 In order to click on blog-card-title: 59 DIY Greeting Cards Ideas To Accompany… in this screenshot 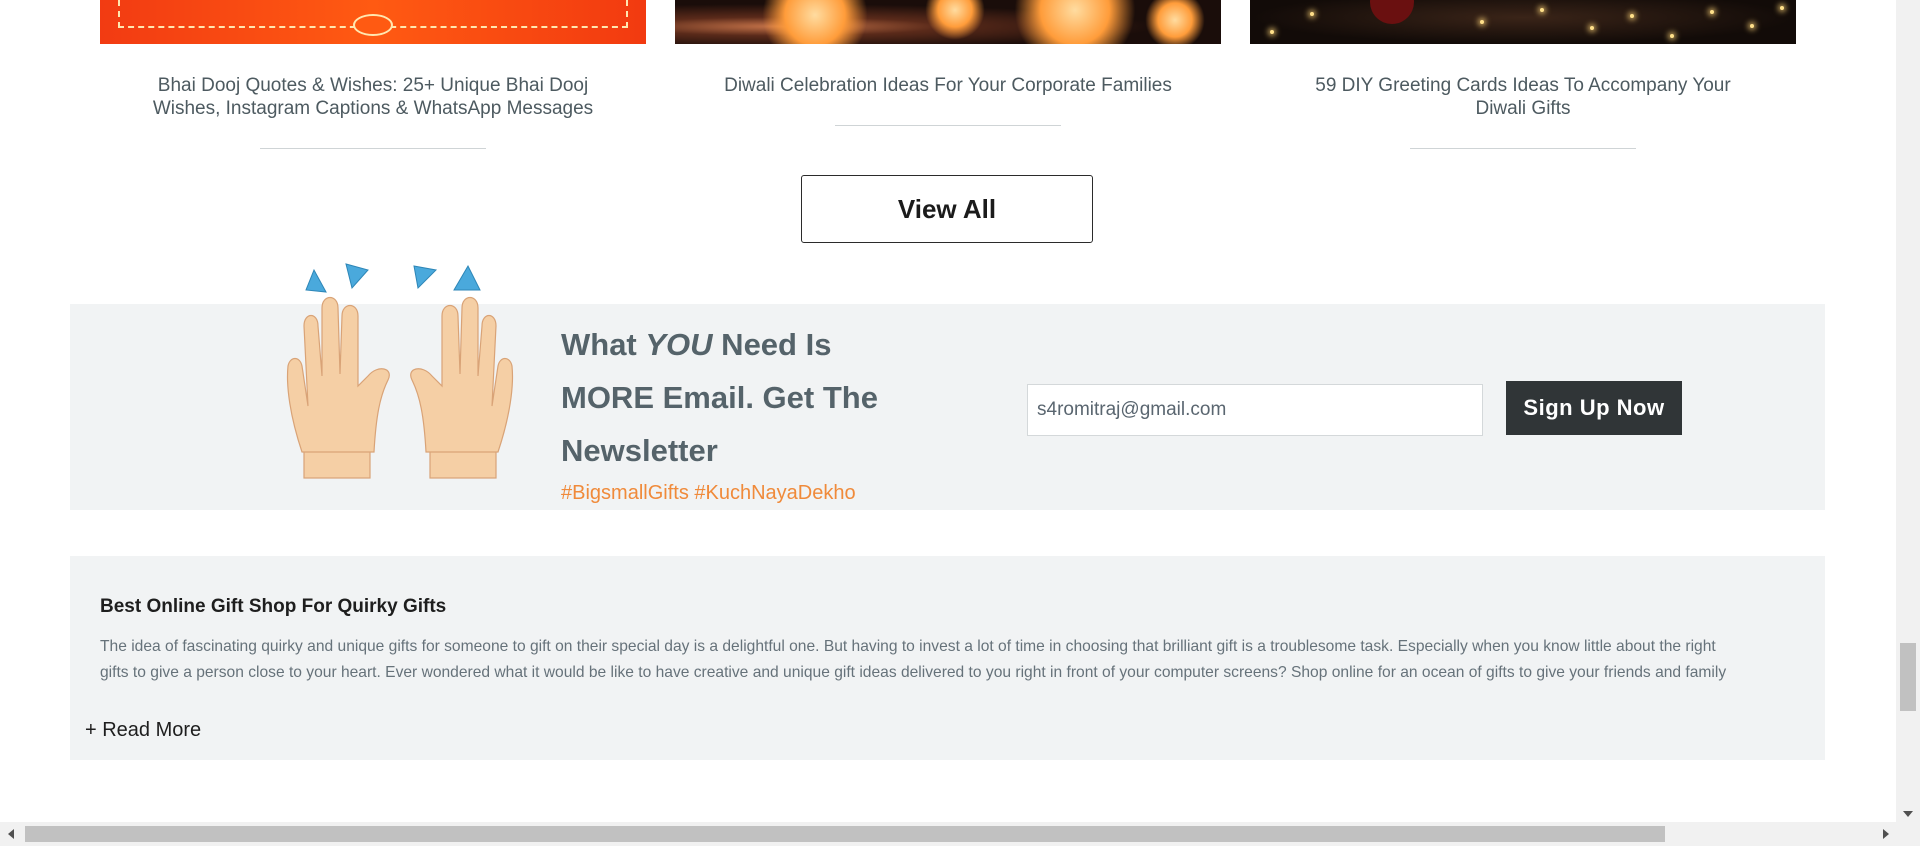, I will do `click(1523, 97)`.